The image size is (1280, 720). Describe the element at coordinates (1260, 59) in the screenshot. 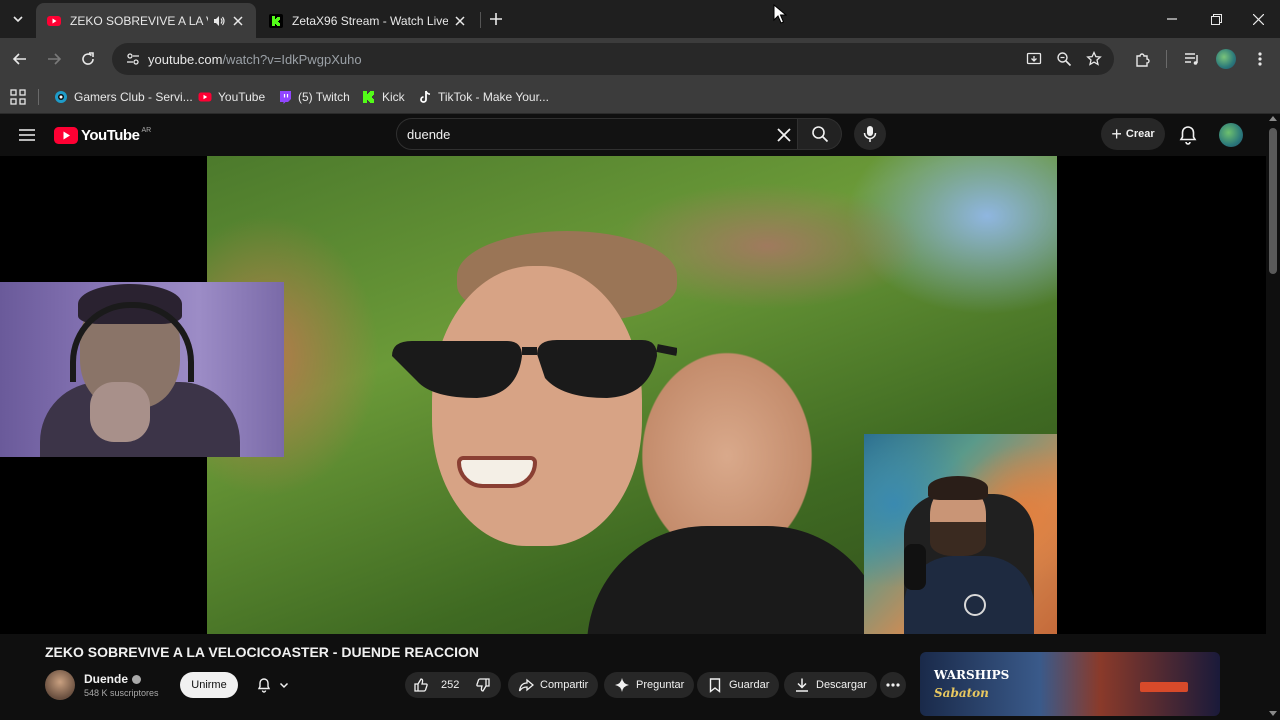

I see `browser-menu-button` at that location.